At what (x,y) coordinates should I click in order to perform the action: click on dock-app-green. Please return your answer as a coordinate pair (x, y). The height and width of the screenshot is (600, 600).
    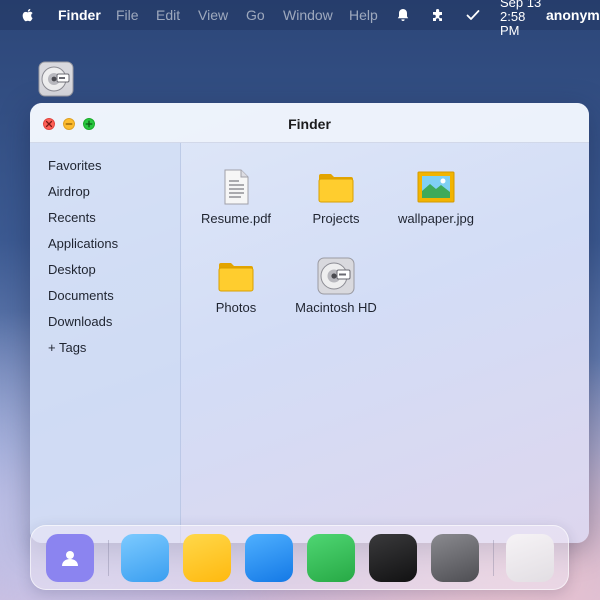
    Looking at the image, I should click on (331, 558).